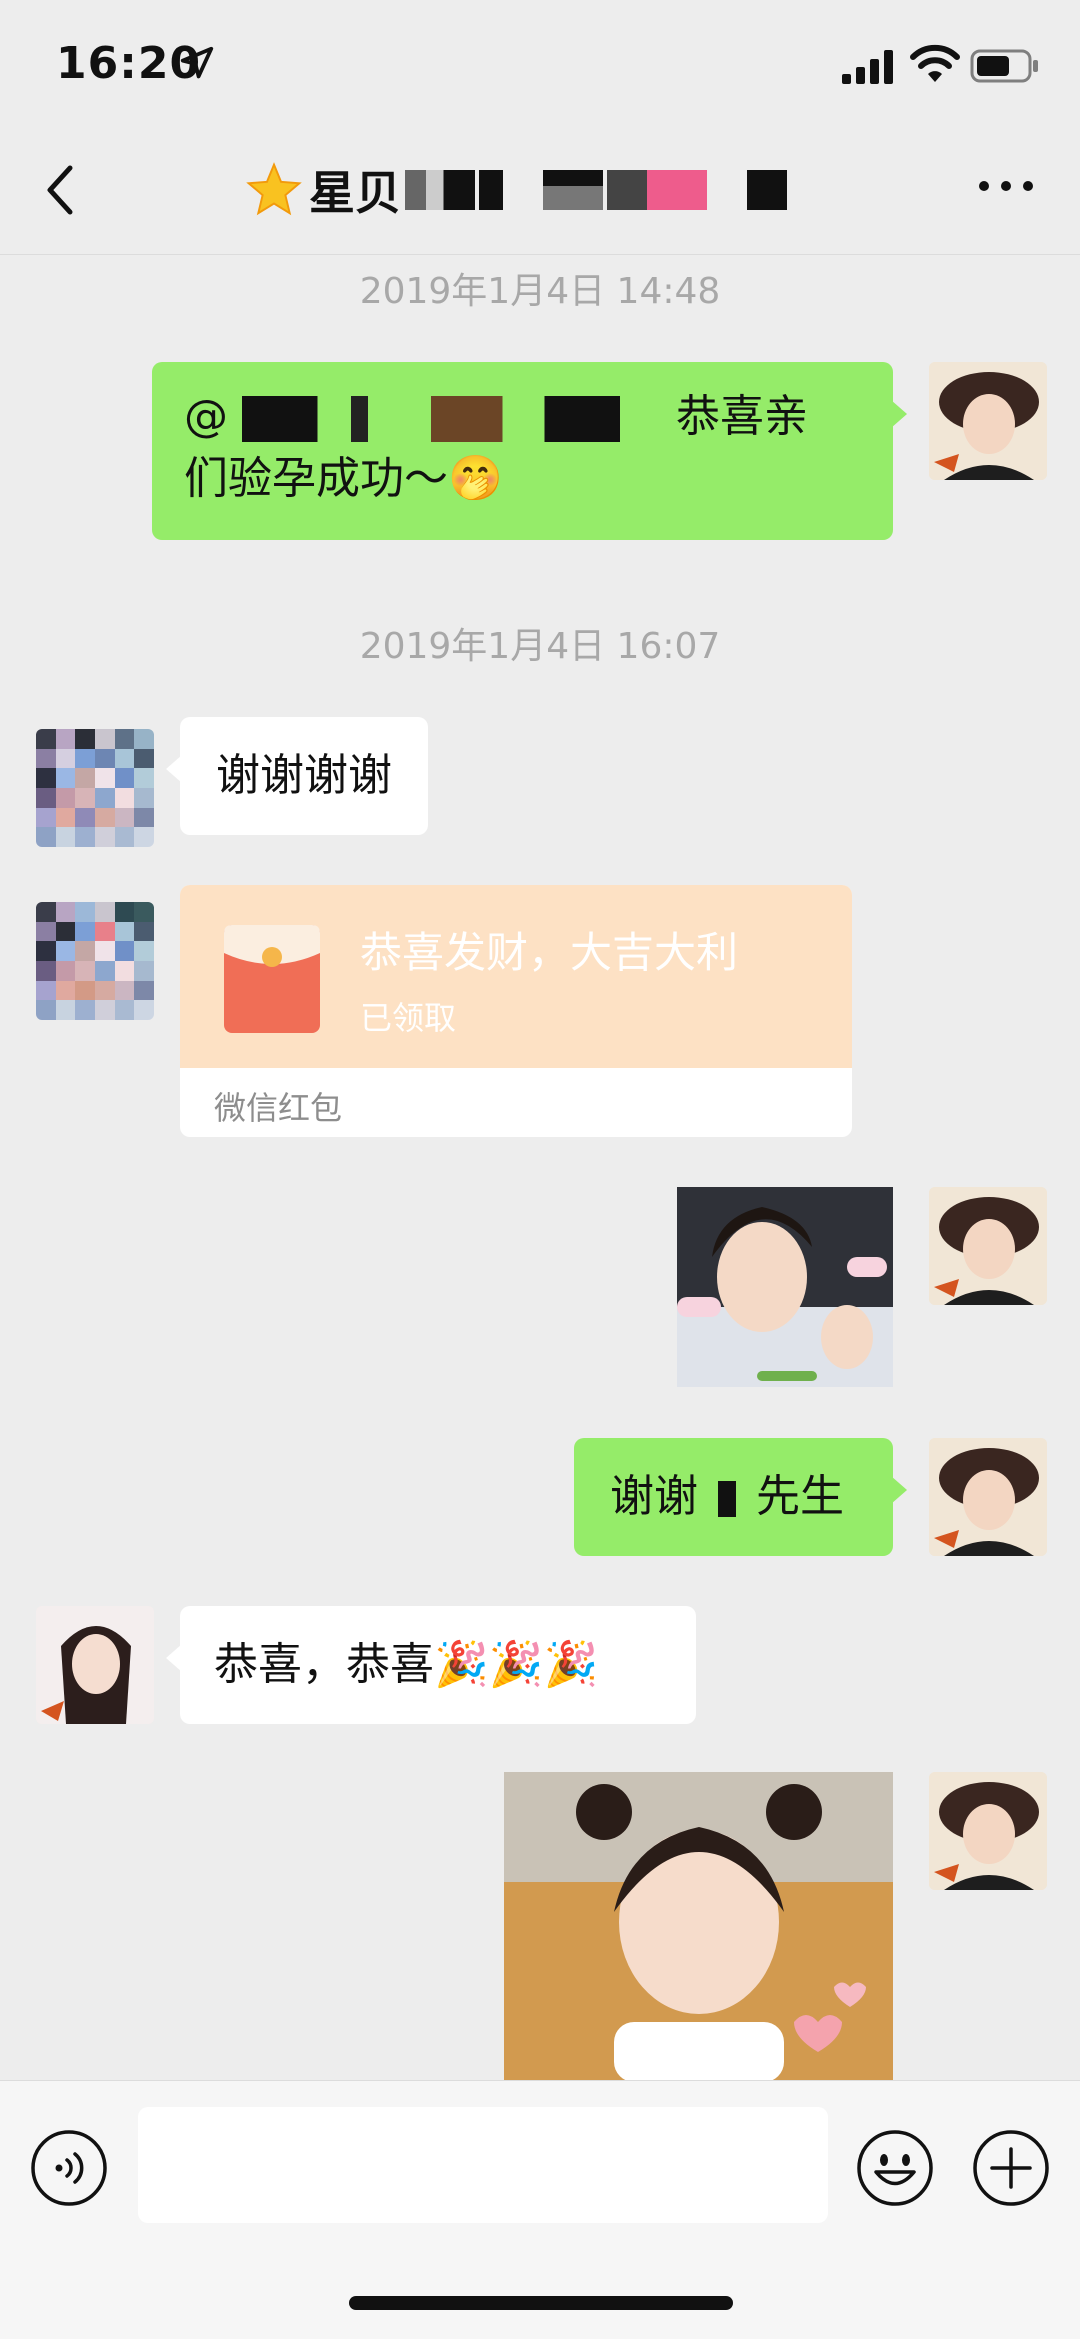 The height and width of the screenshot is (2339, 1080). I want to click on wifi-icon, so click(935, 63).